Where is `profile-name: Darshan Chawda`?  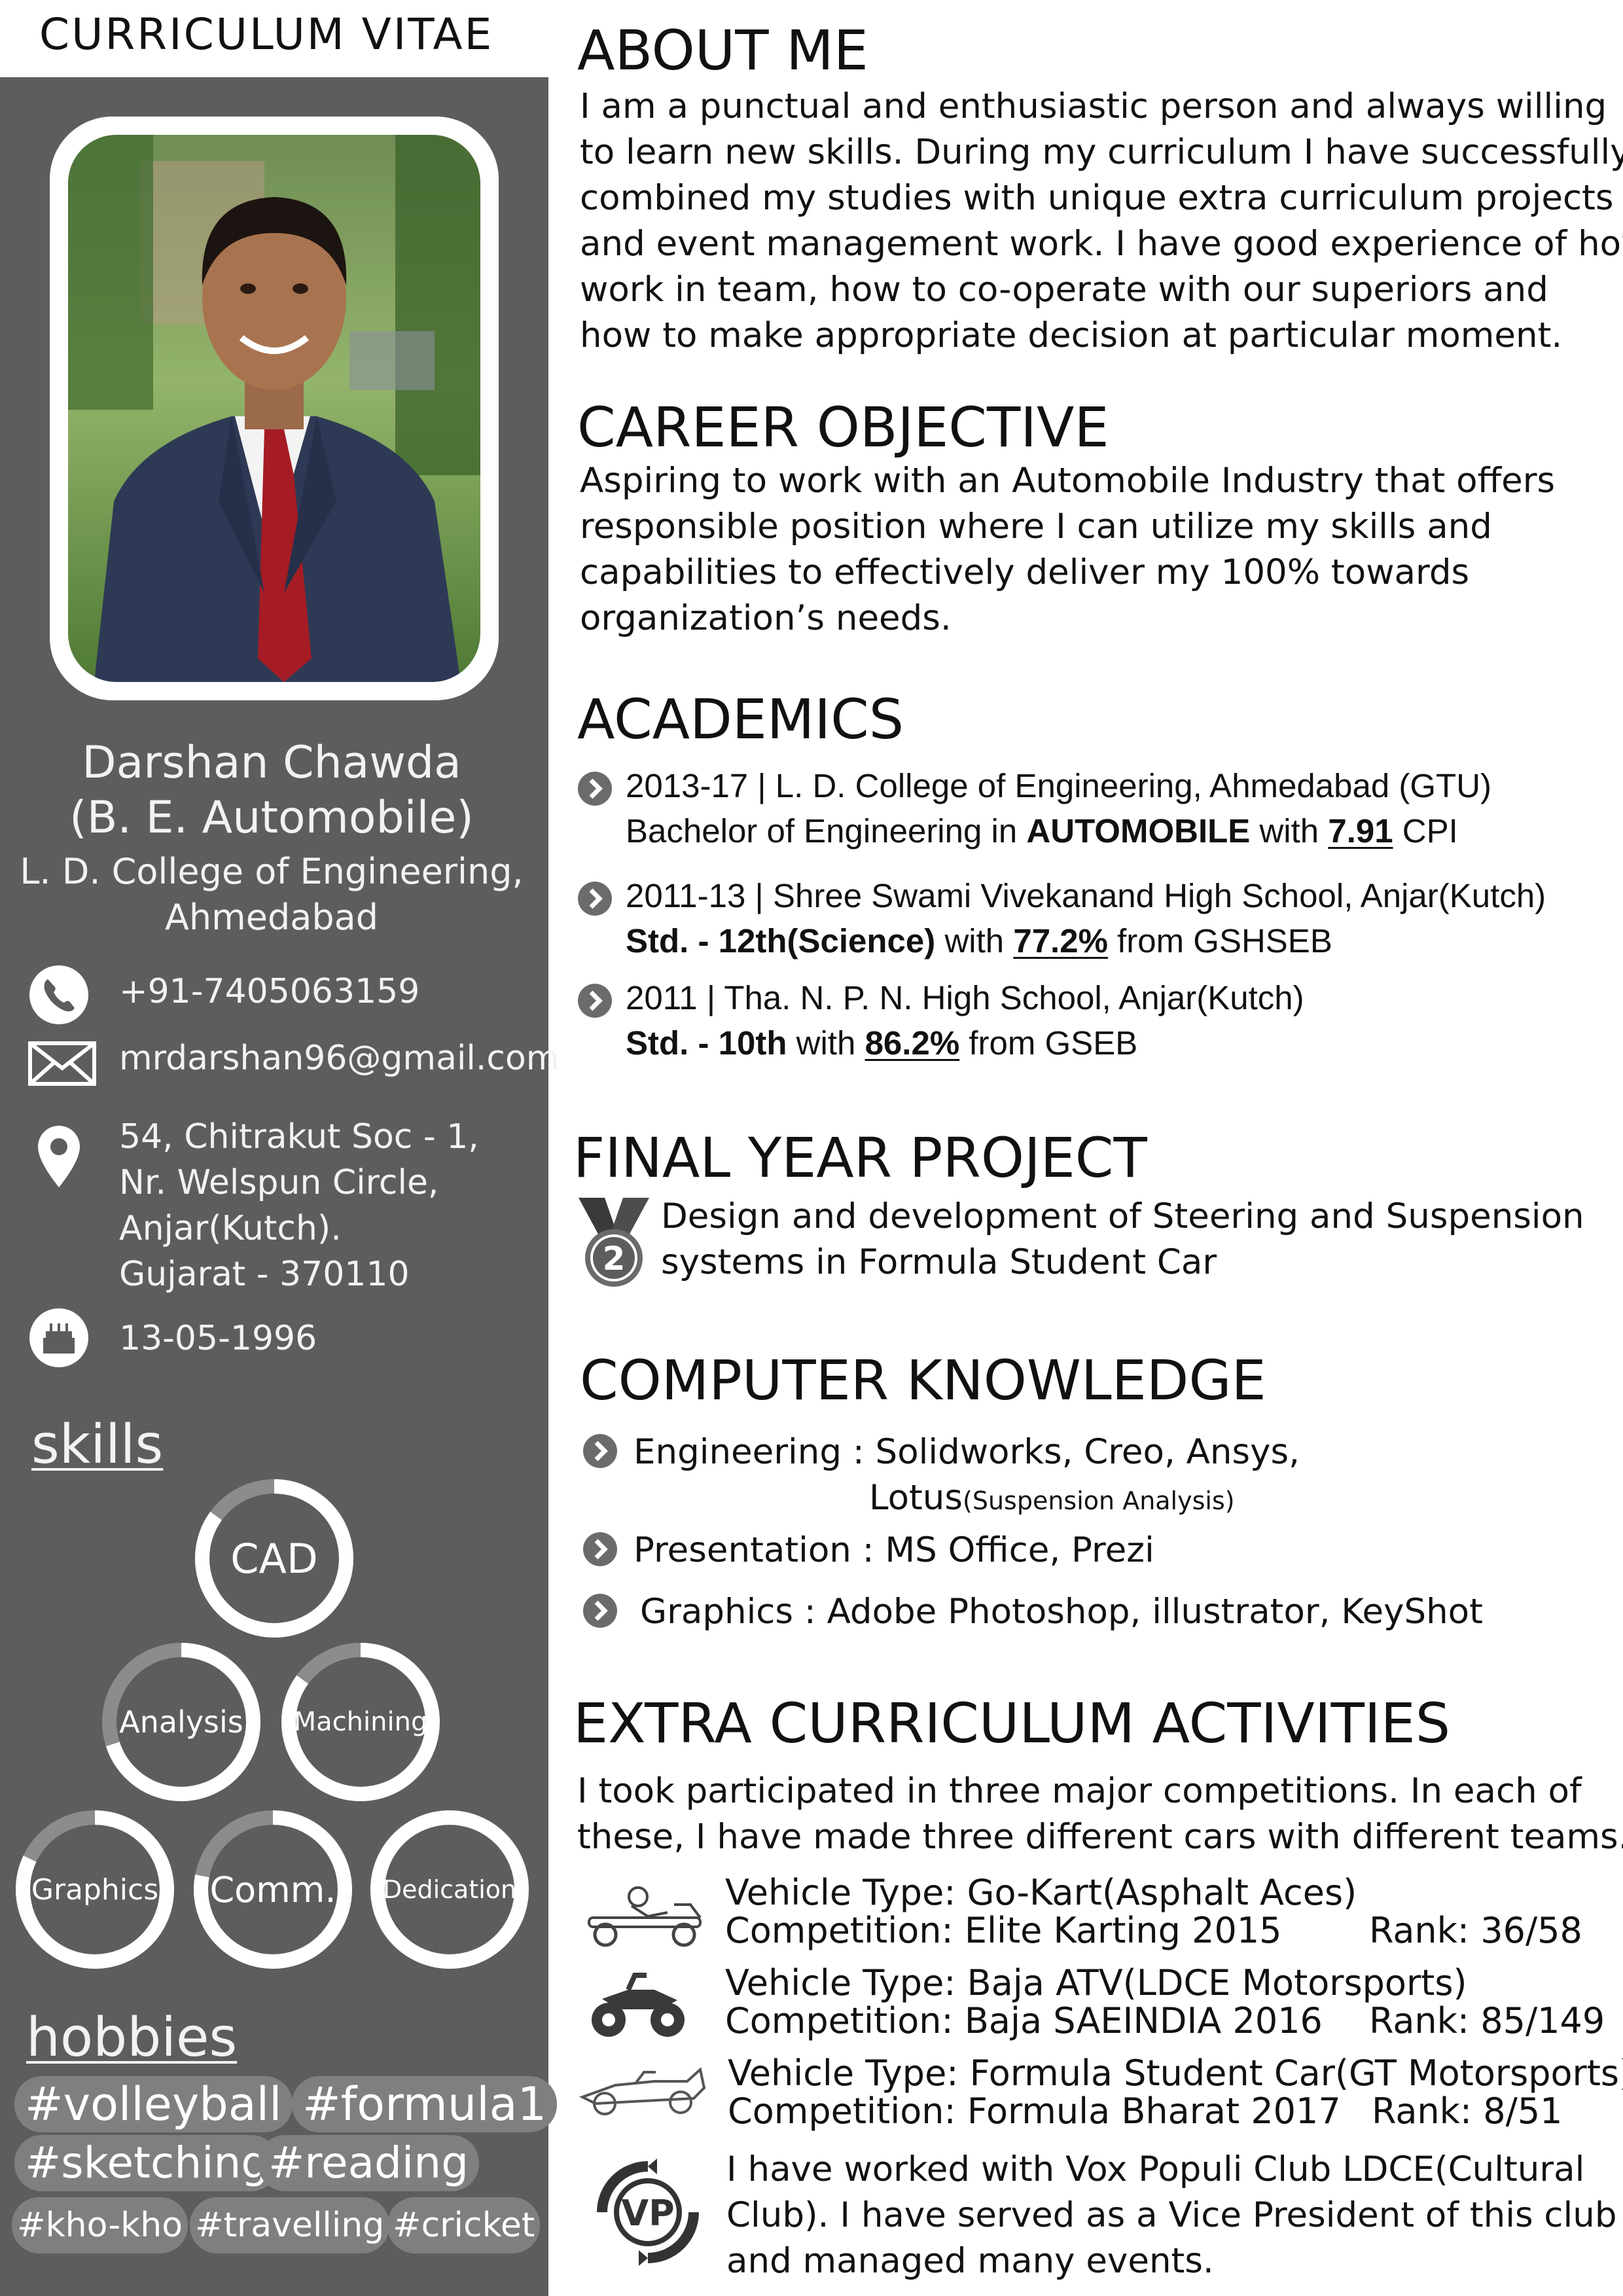 profile-name: Darshan Chawda is located at coordinates (271, 763).